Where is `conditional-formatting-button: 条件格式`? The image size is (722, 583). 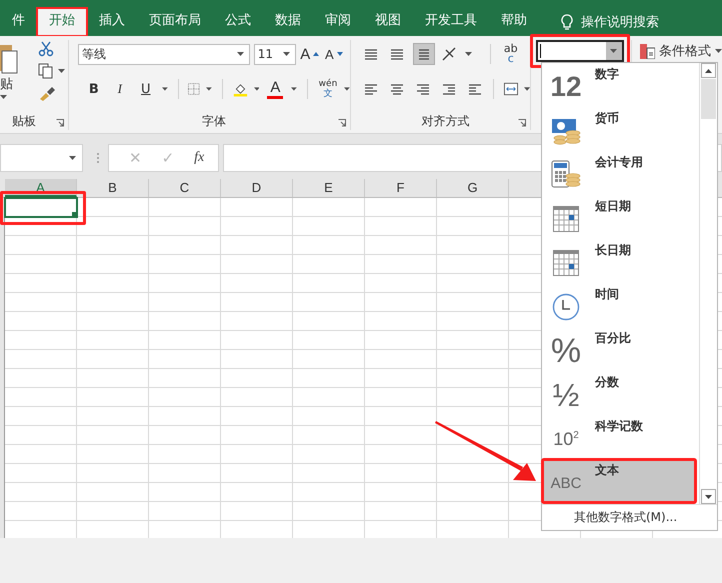
conditional-formatting-button: 条件格式 is located at coordinates (681, 51).